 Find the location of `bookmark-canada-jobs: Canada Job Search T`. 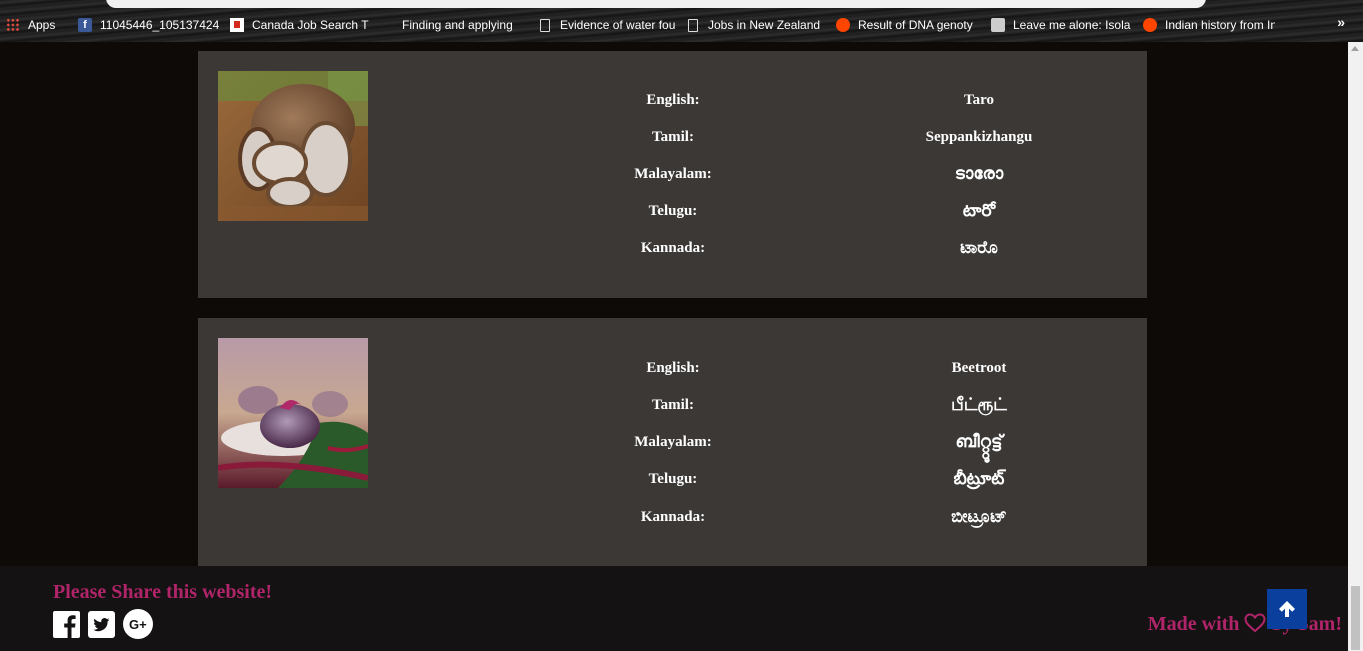

bookmark-canada-jobs: Canada Job Search T is located at coordinates (298, 25).